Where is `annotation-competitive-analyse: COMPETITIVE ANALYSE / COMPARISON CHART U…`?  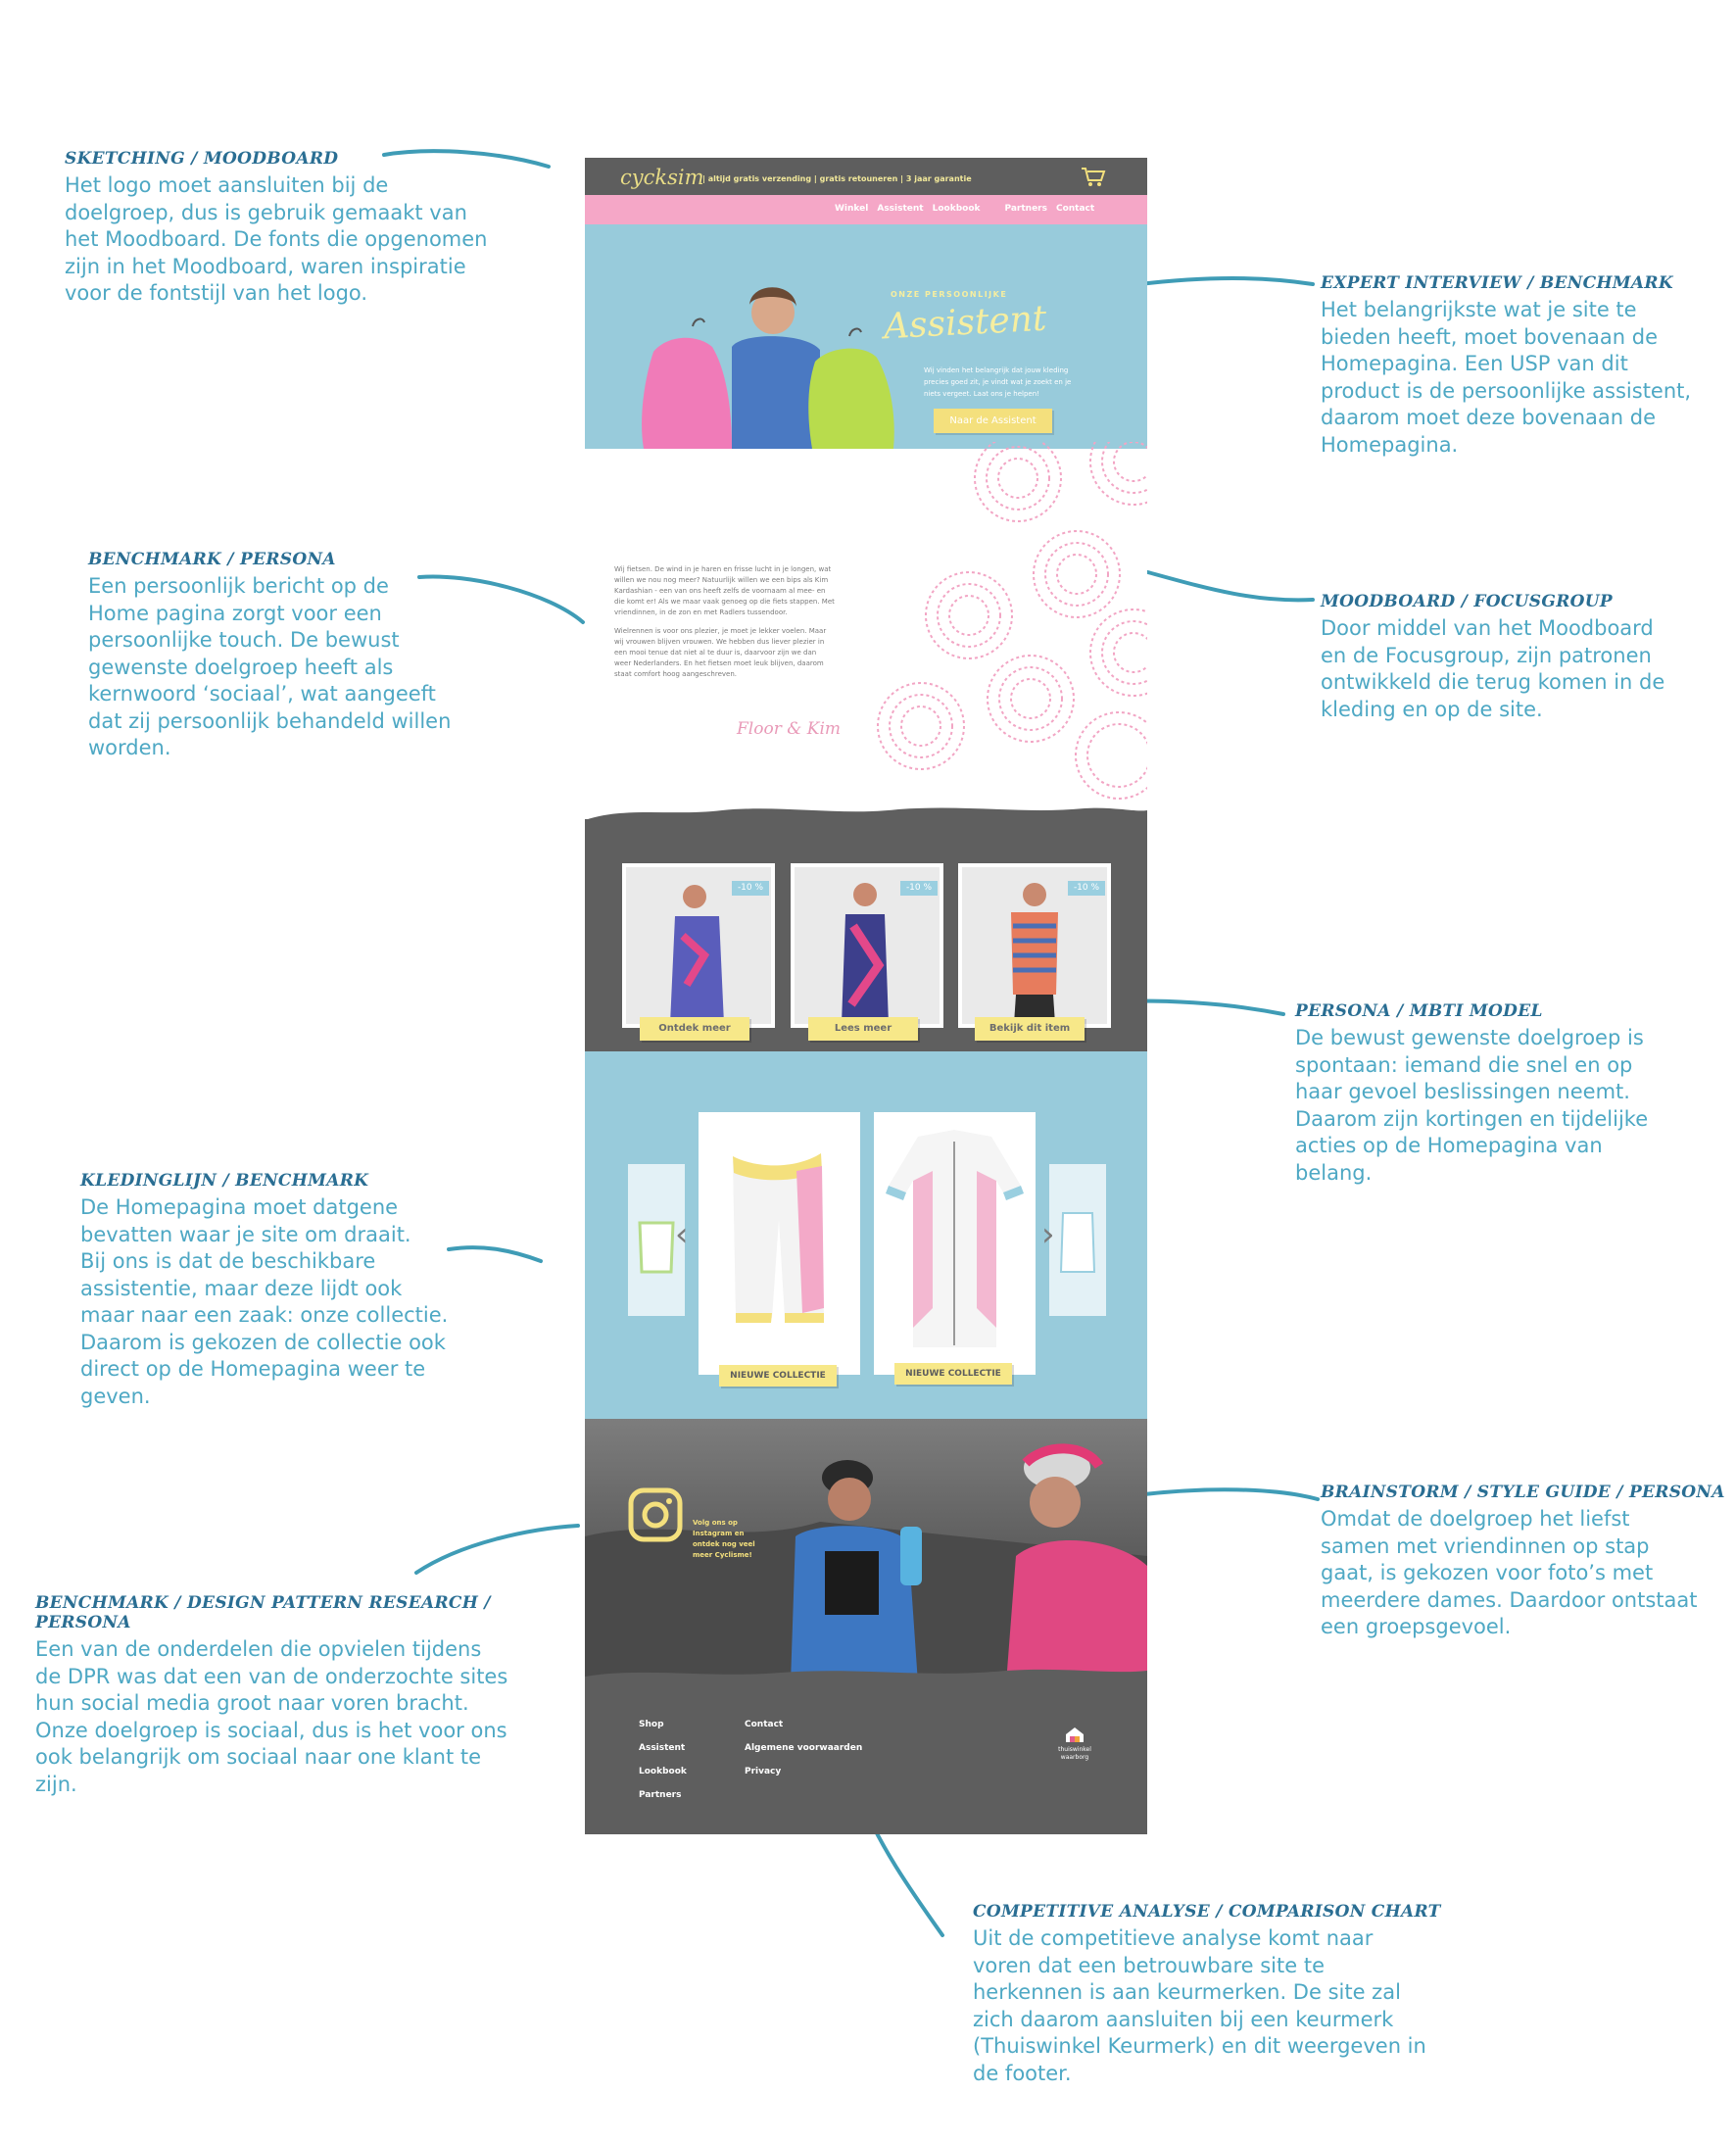 annotation-competitive-analyse: COMPETITIVE ANALYSE / COMPARISON CHART U… is located at coordinates (1227, 1994).